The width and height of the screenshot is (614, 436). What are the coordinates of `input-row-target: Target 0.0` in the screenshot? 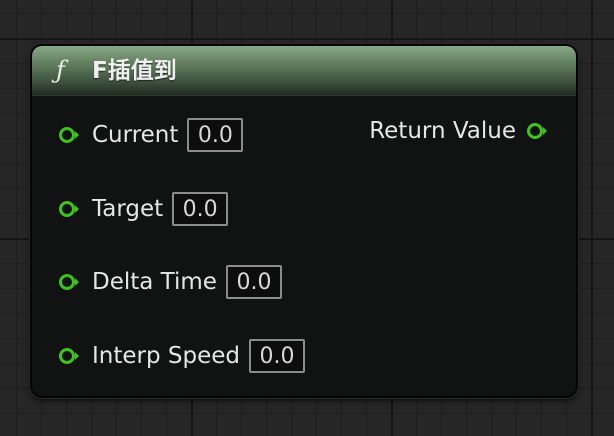 It's located at (143, 209).